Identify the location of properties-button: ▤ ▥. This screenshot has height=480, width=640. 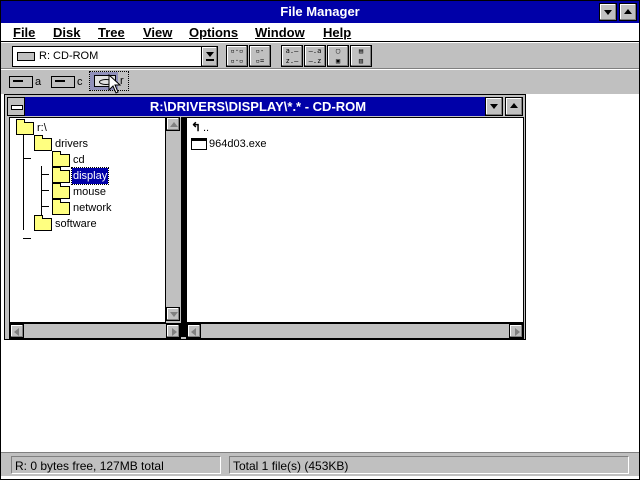
(361, 56).